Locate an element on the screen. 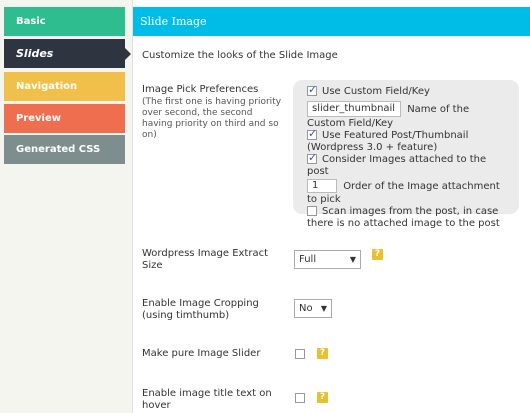 The width and height of the screenshot is (530, 413). extract-size-label-group: Wordpress Image Extract Size is located at coordinates (214, 260).